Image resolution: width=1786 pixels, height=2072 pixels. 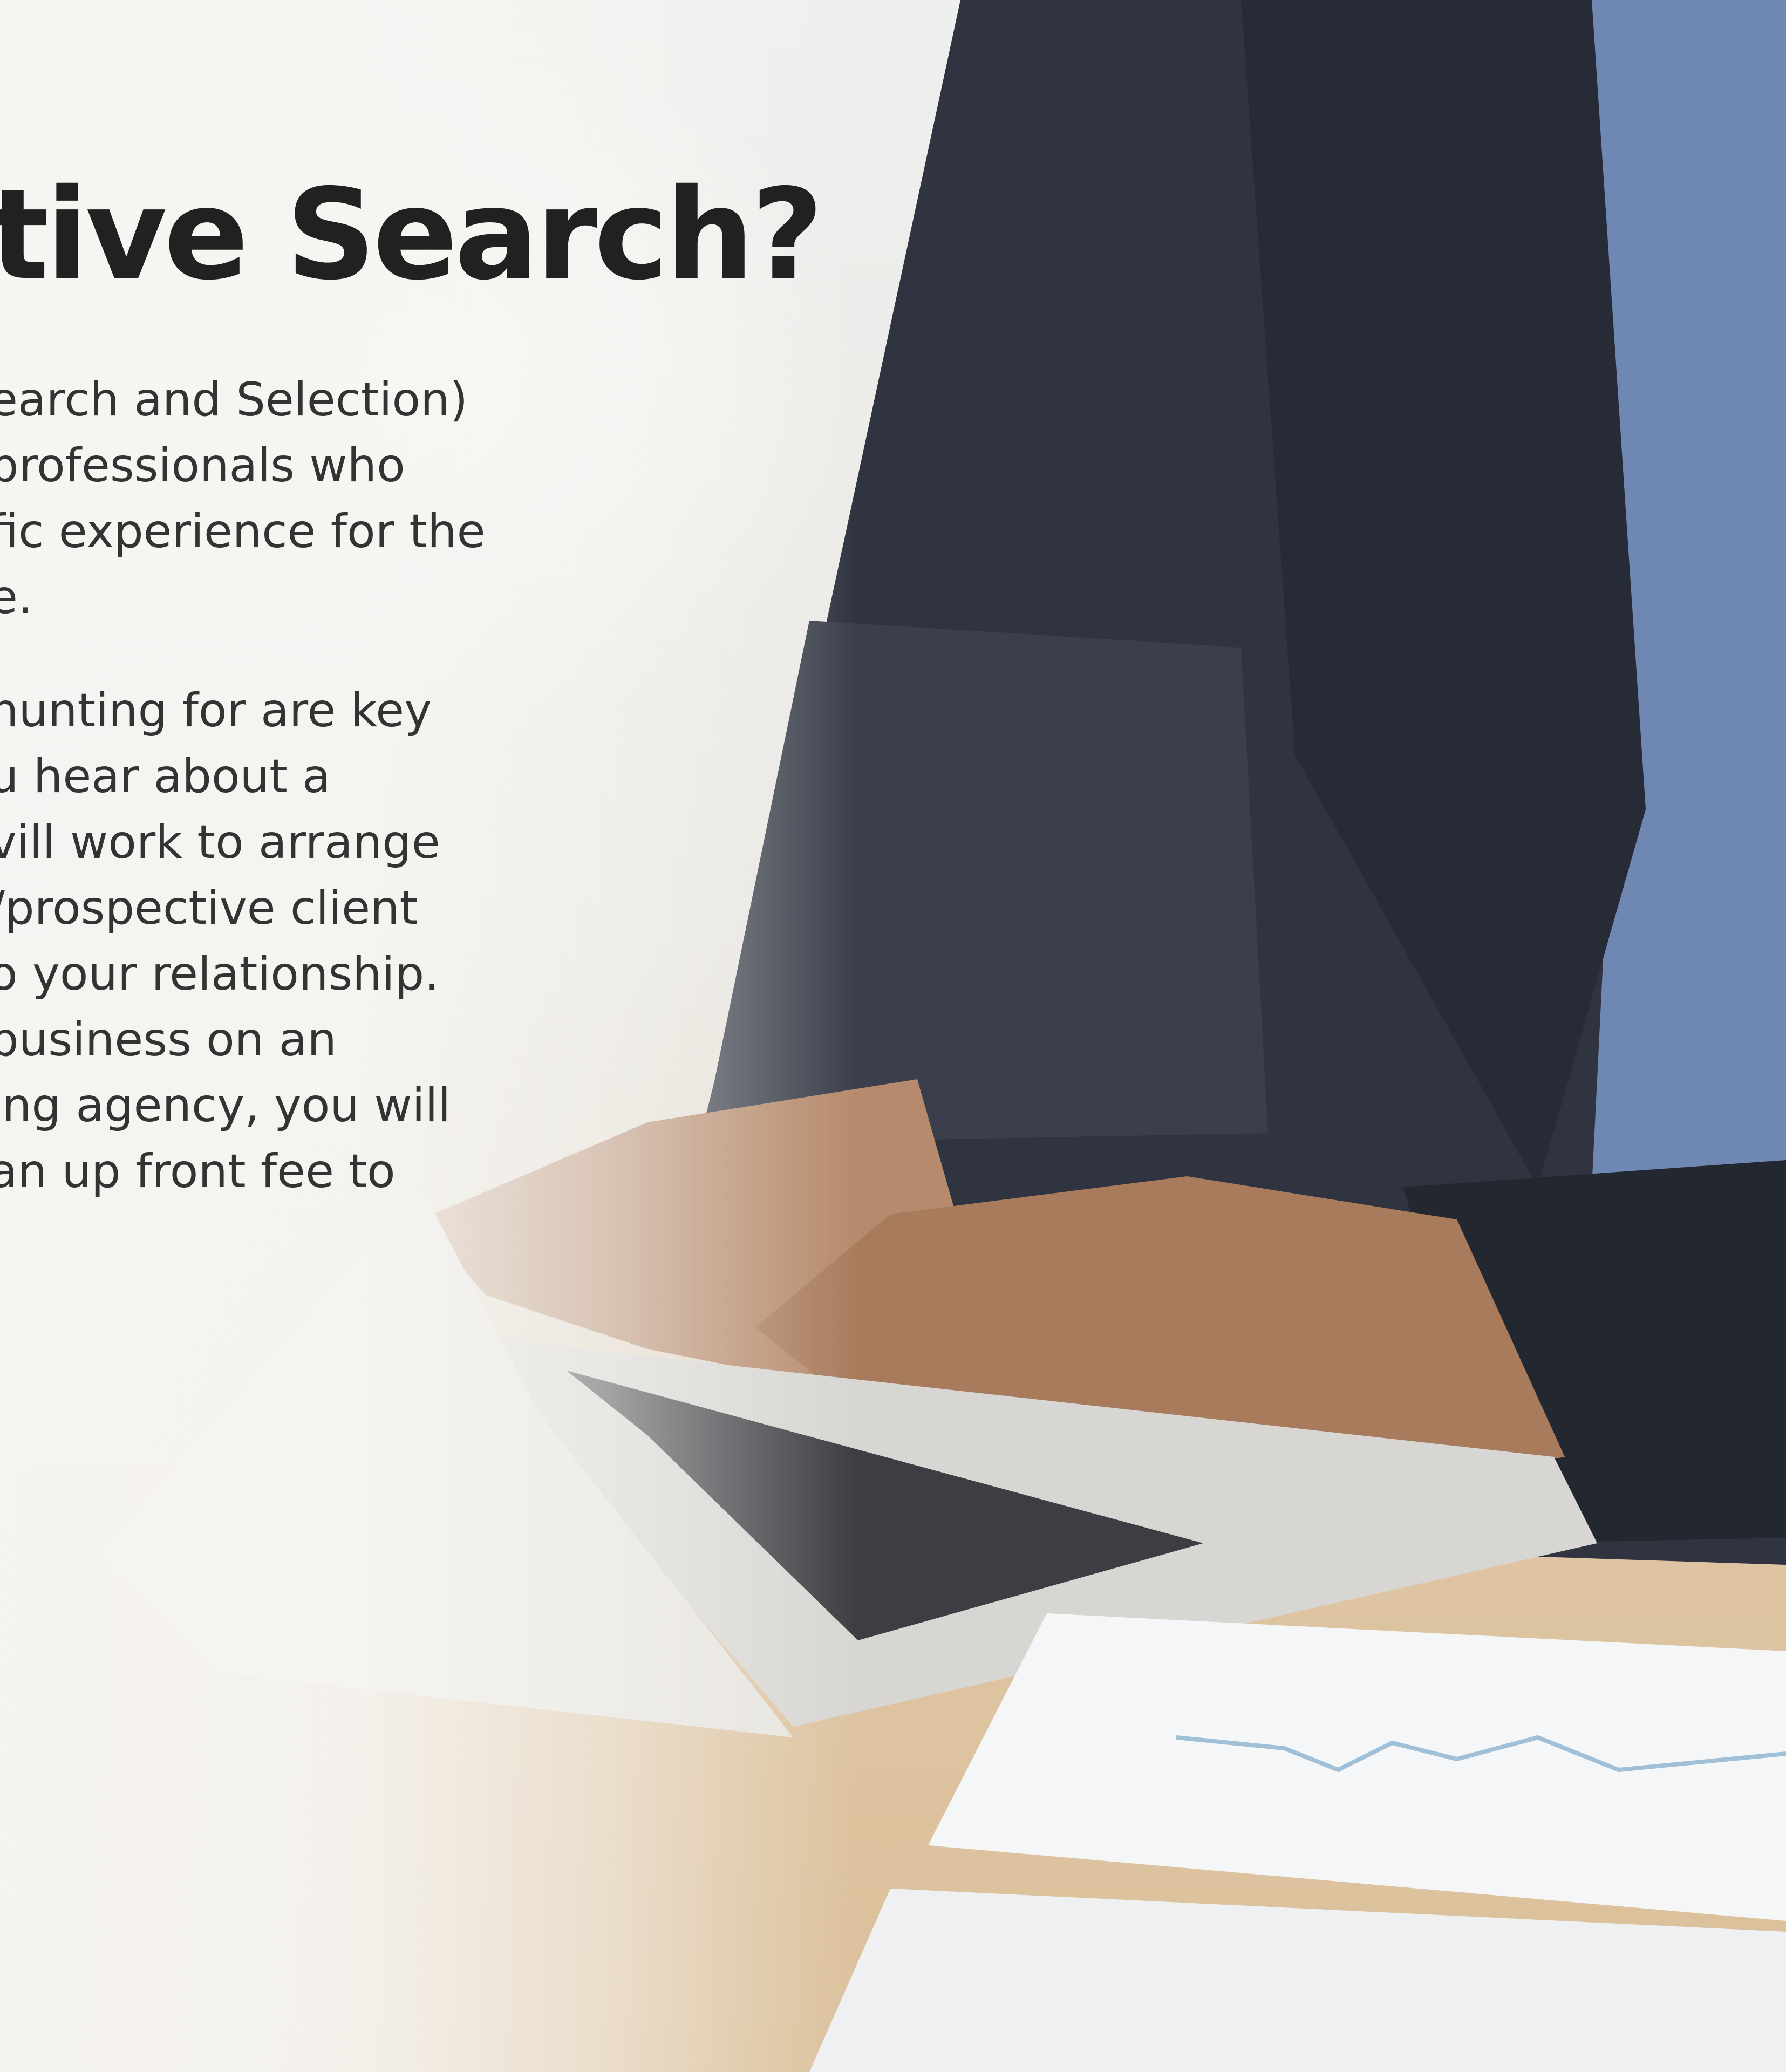 What do you see at coordinates (243, 531) in the screenshot?
I see `paragraph-line: fic experience for the` at bounding box center [243, 531].